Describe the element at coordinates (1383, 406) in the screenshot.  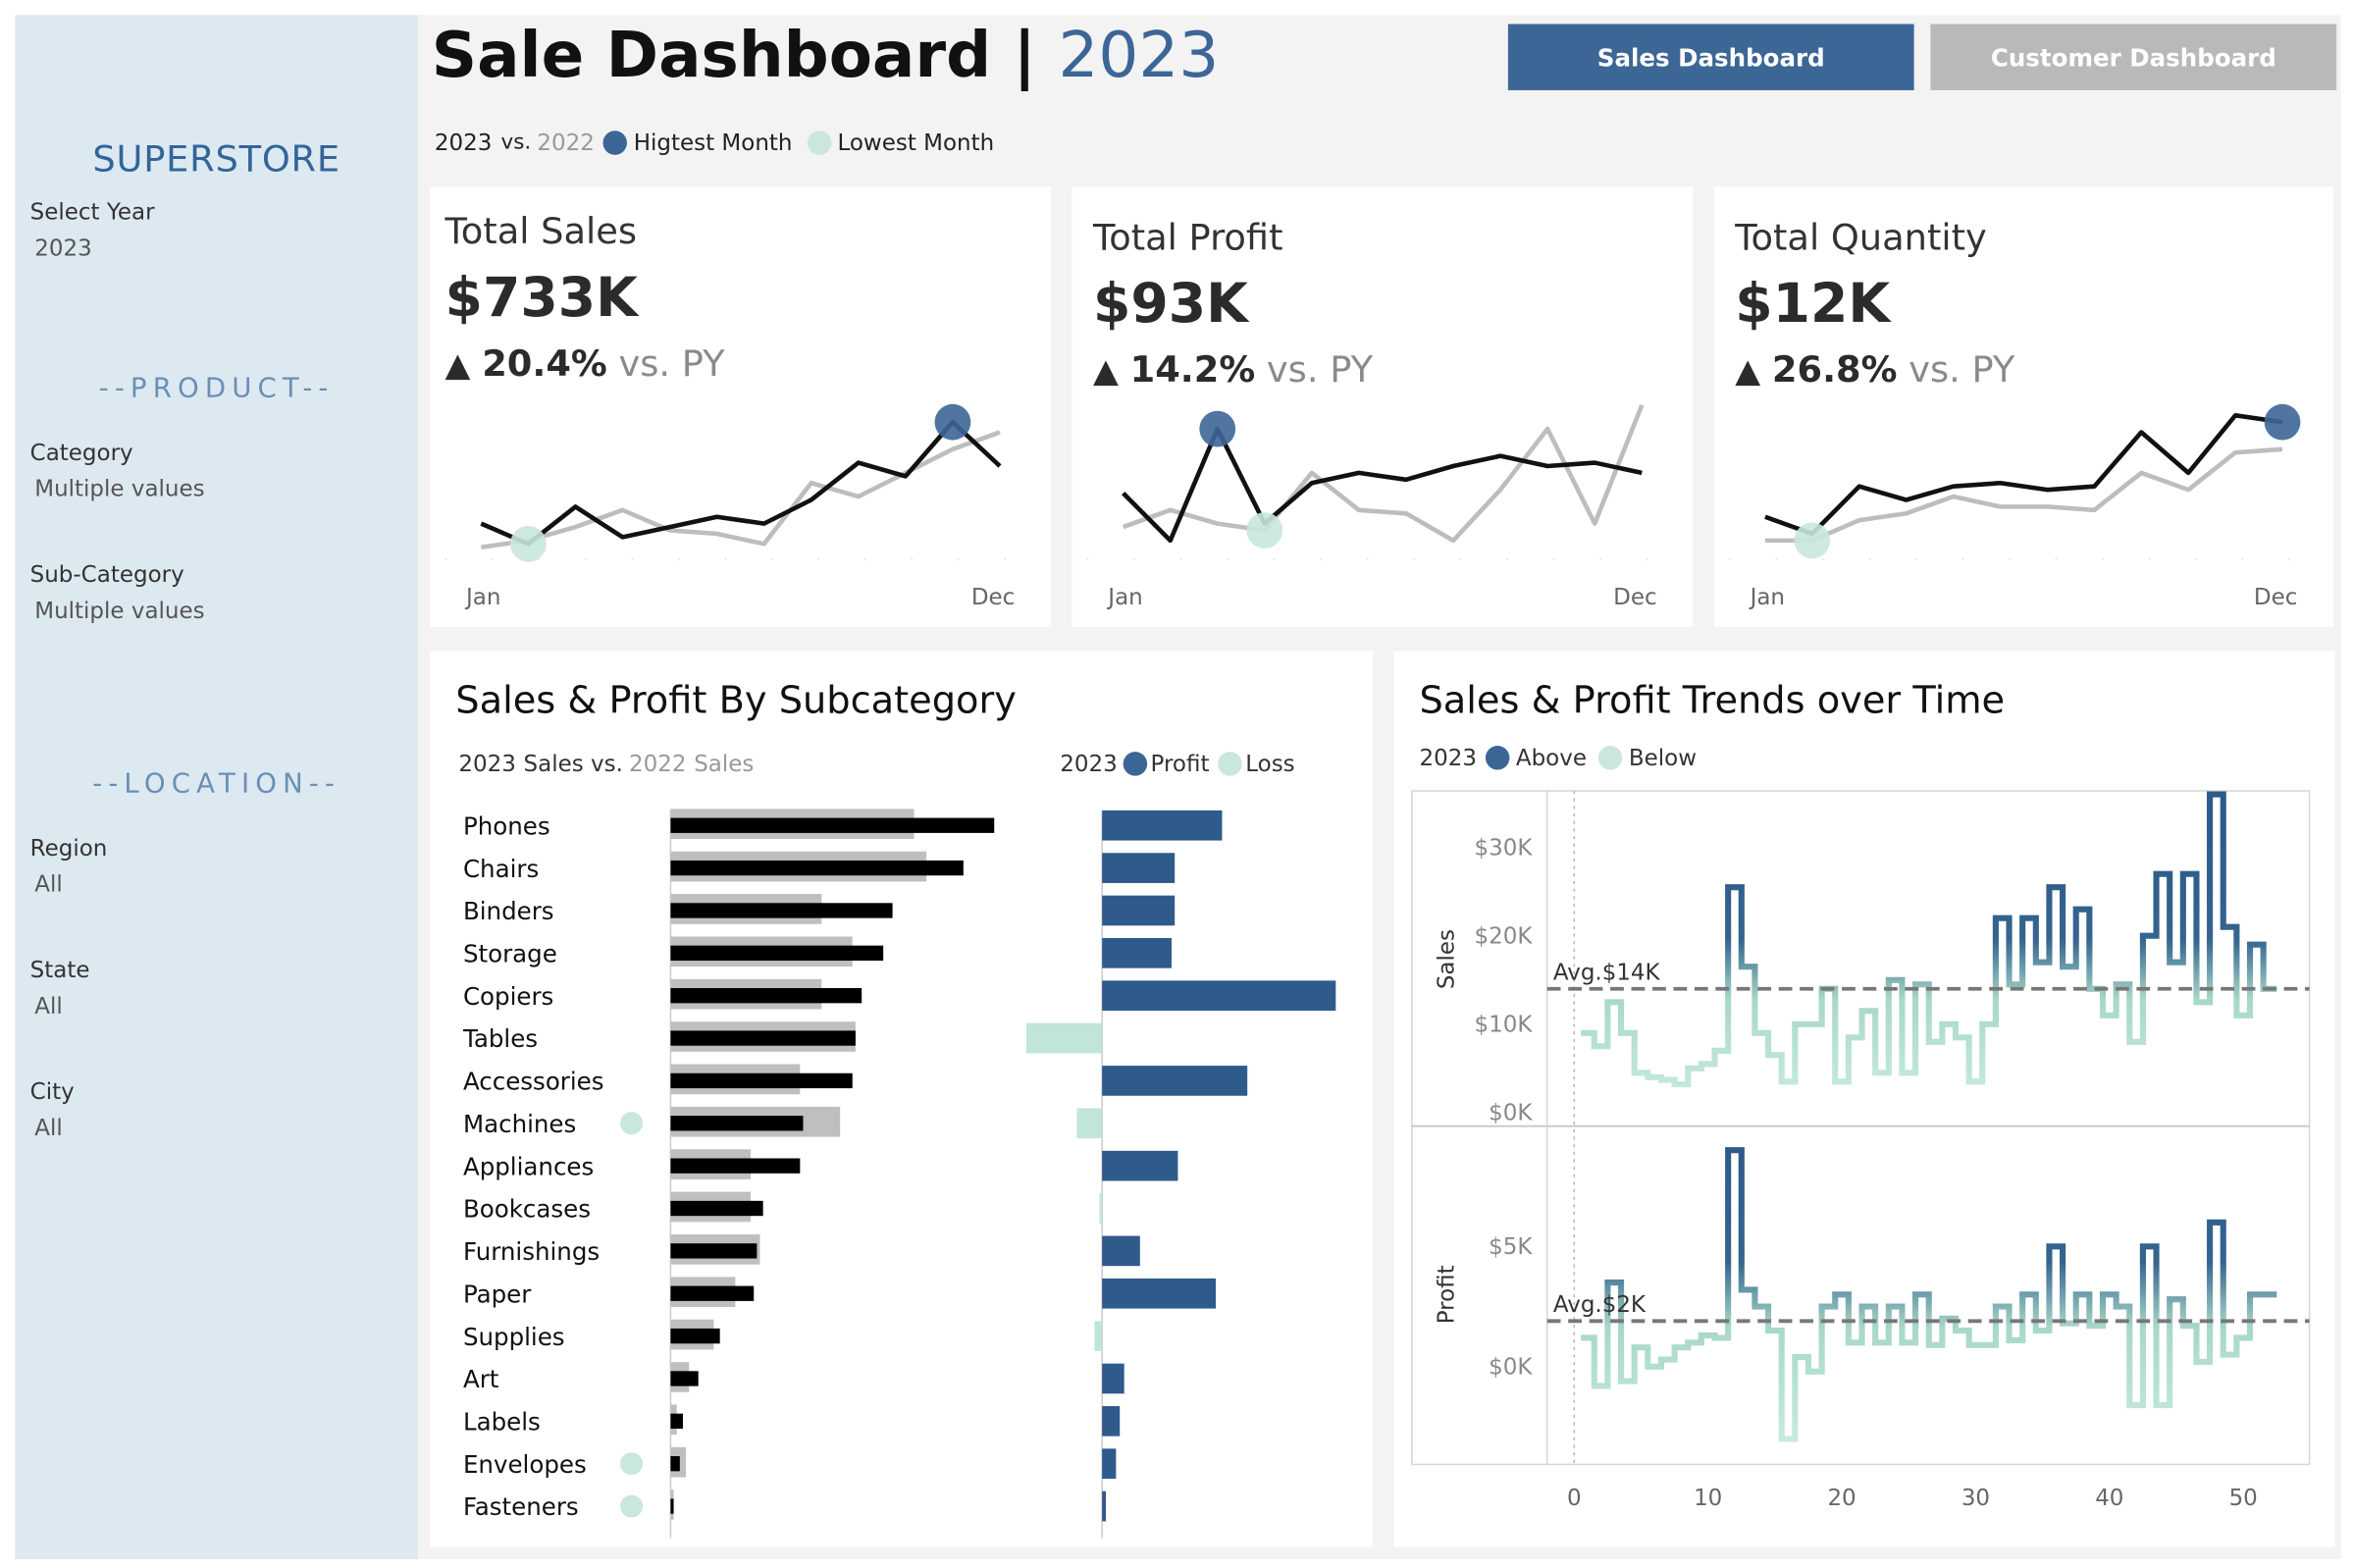
I see `kpi-card-profit: Total Profit $93K ▲ 14.2% vs. PY Jan Dec` at that location.